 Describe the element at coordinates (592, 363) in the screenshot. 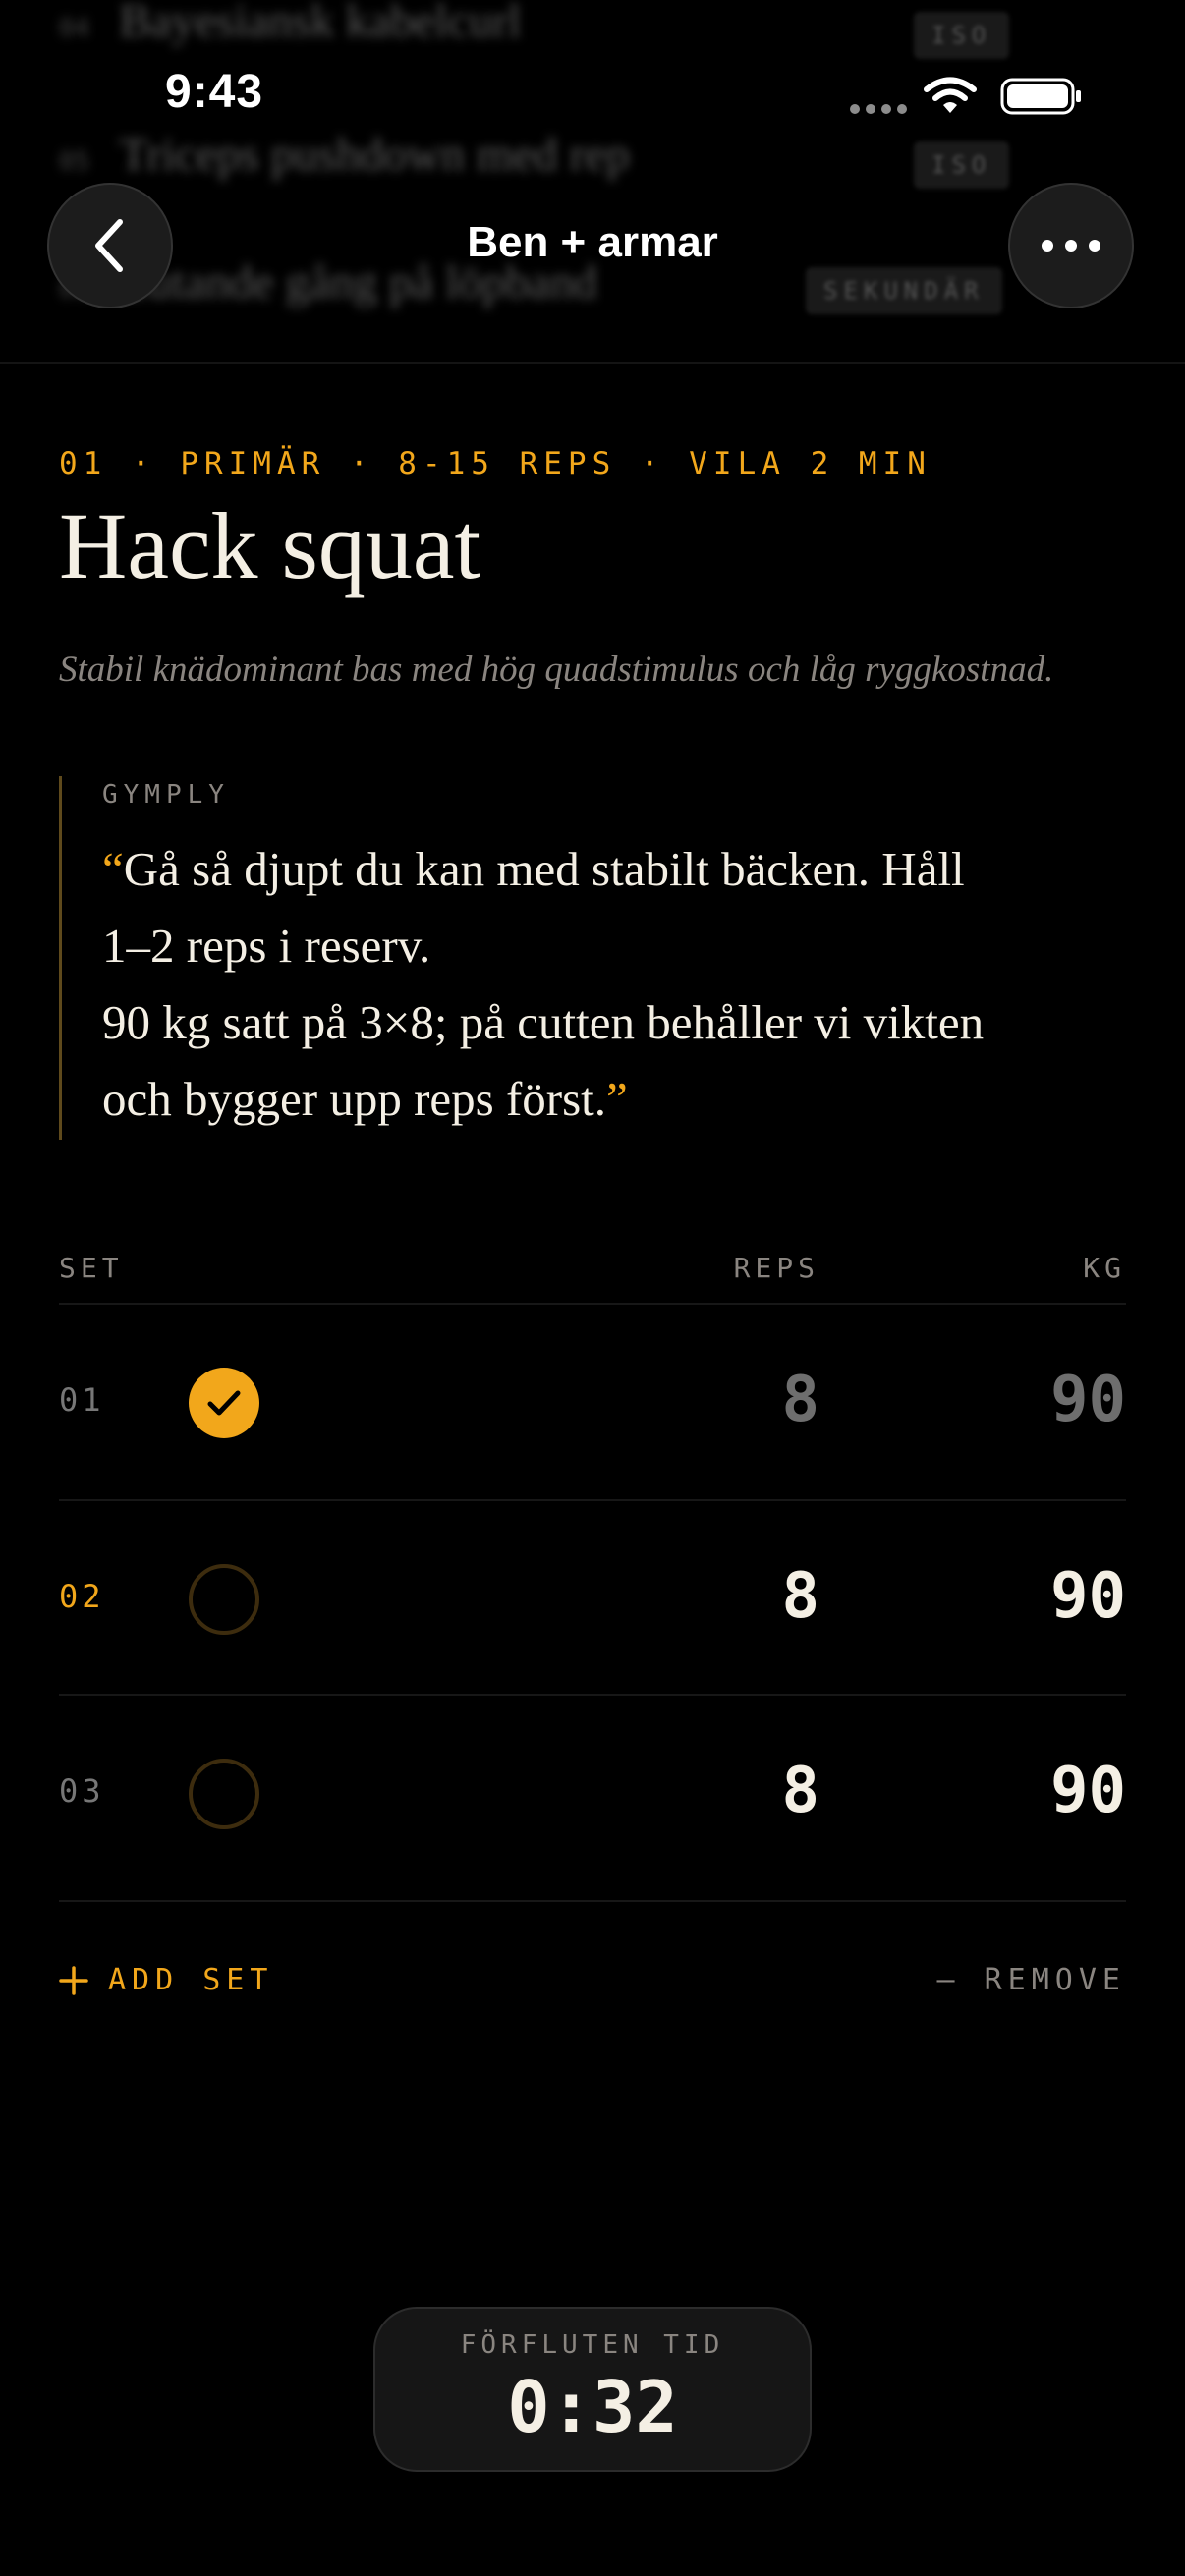

I see `header-divider` at that location.